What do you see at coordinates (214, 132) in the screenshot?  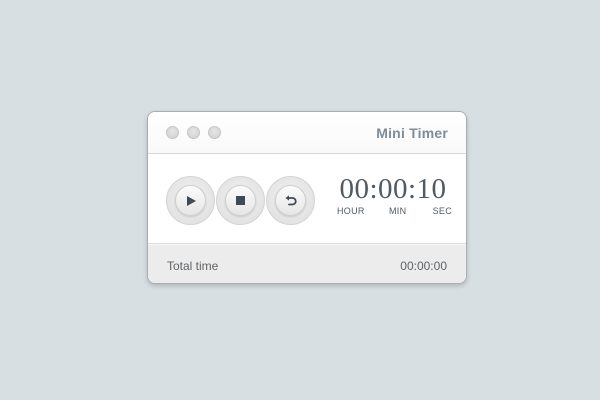 I see `maximize-window-dot` at bounding box center [214, 132].